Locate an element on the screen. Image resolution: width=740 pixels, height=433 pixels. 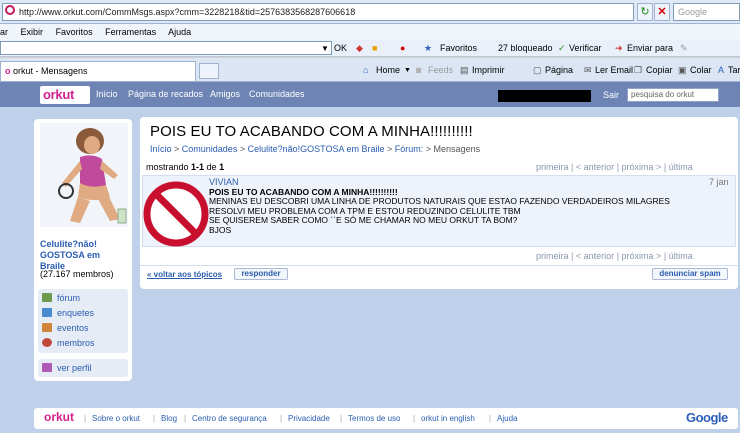
home-icon: ⌂ is located at coordinates (365, 70).